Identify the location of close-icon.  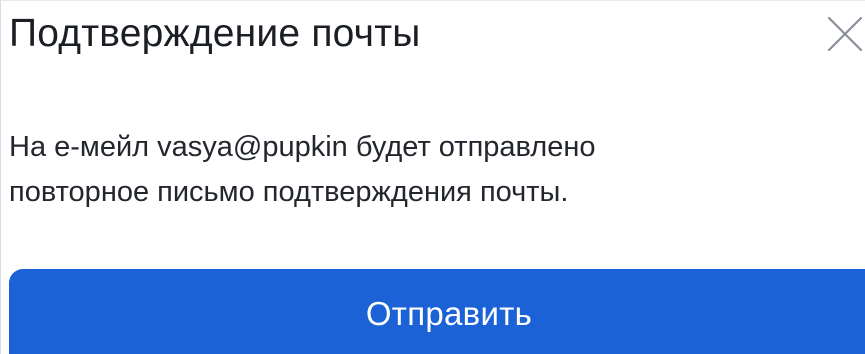
(845, 34).